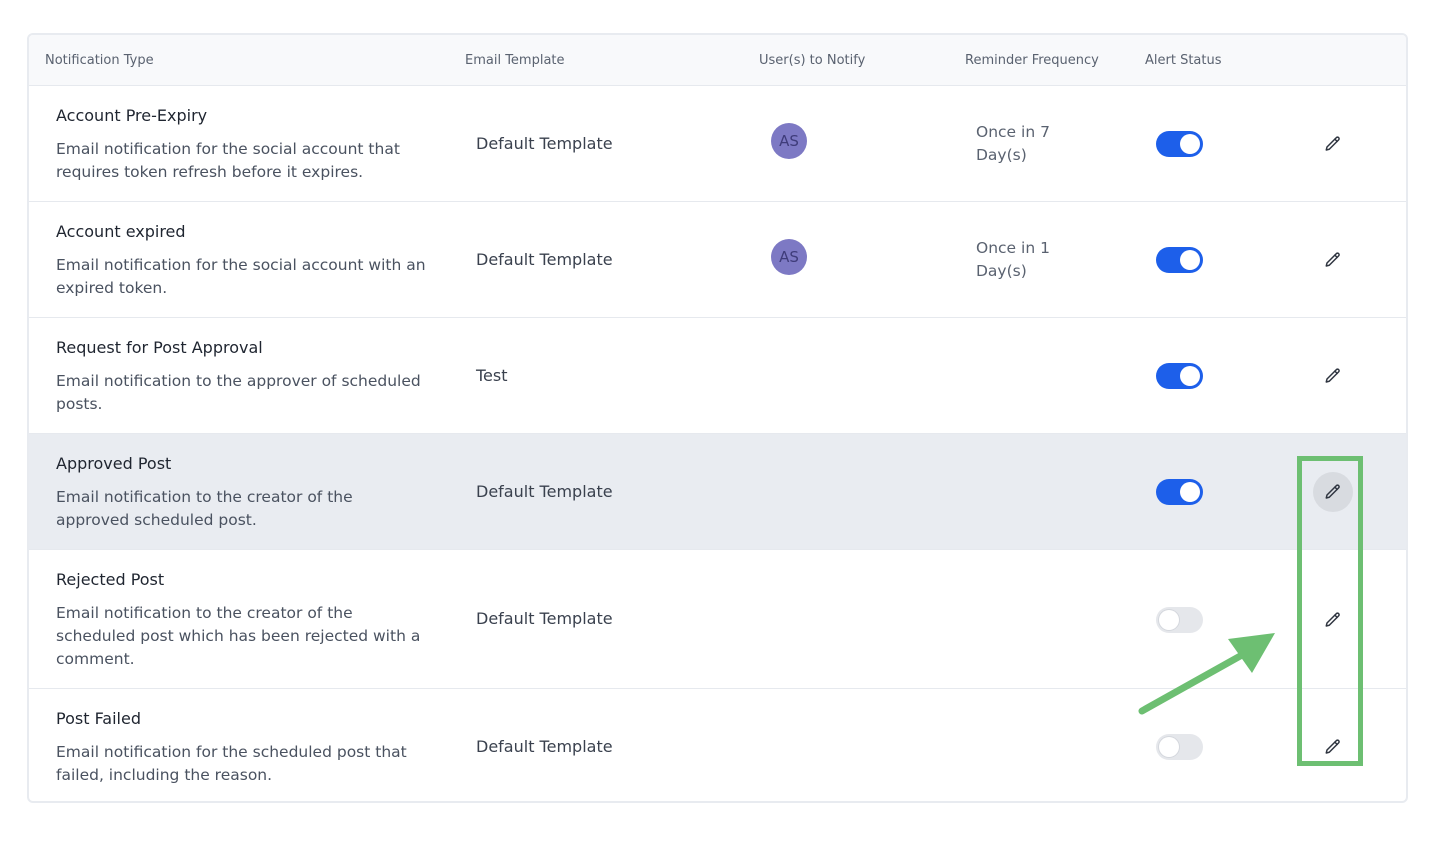  Describe the element at coordinates (99, 60) in the screenshot. I see `header-notification-type: Notification Type` at that location.